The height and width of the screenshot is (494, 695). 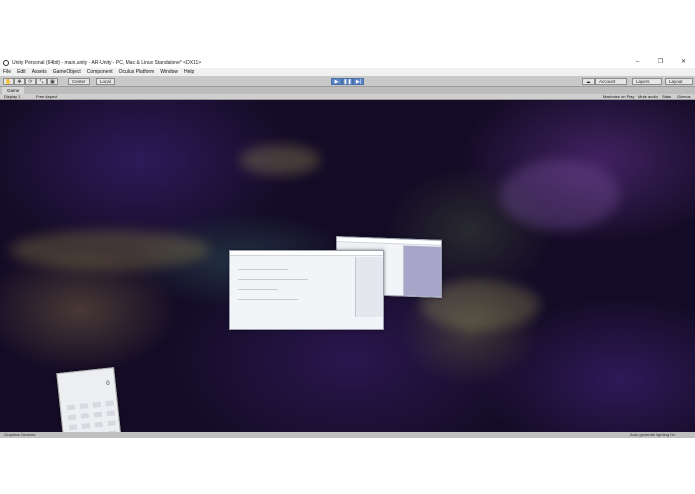 What do you see at coordinates (369, 287) in the screenshot?
I see `side-panel` at bounding box center [369, 287].